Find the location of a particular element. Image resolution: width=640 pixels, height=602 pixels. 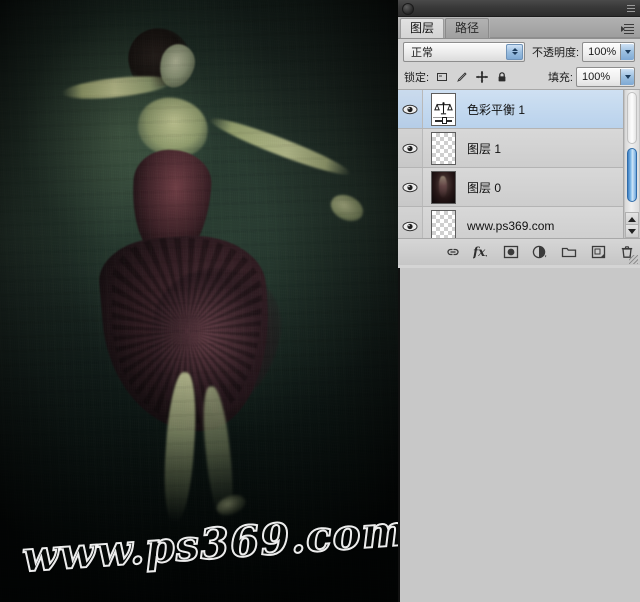

layers-list: 色彩平衡 1 图层 1 图层 0 www.ps369.com is located at coordinates (511, 164).